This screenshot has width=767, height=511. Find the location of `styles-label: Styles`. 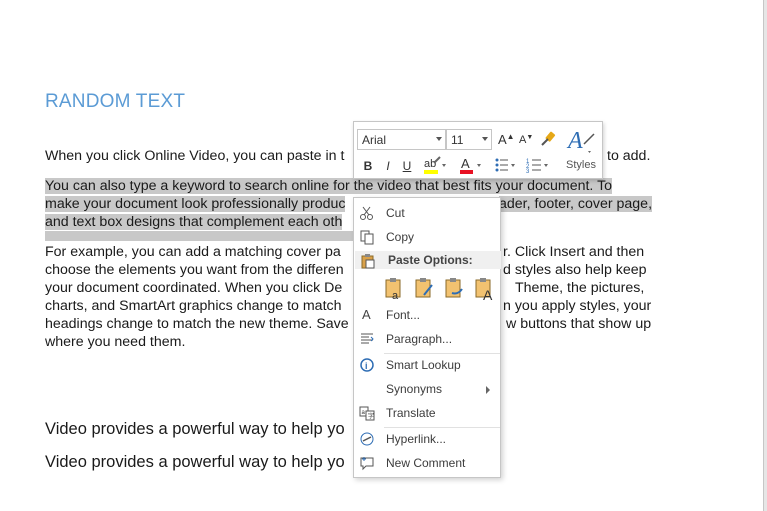

styles-label: Styles is located at coordinates (581, 165).